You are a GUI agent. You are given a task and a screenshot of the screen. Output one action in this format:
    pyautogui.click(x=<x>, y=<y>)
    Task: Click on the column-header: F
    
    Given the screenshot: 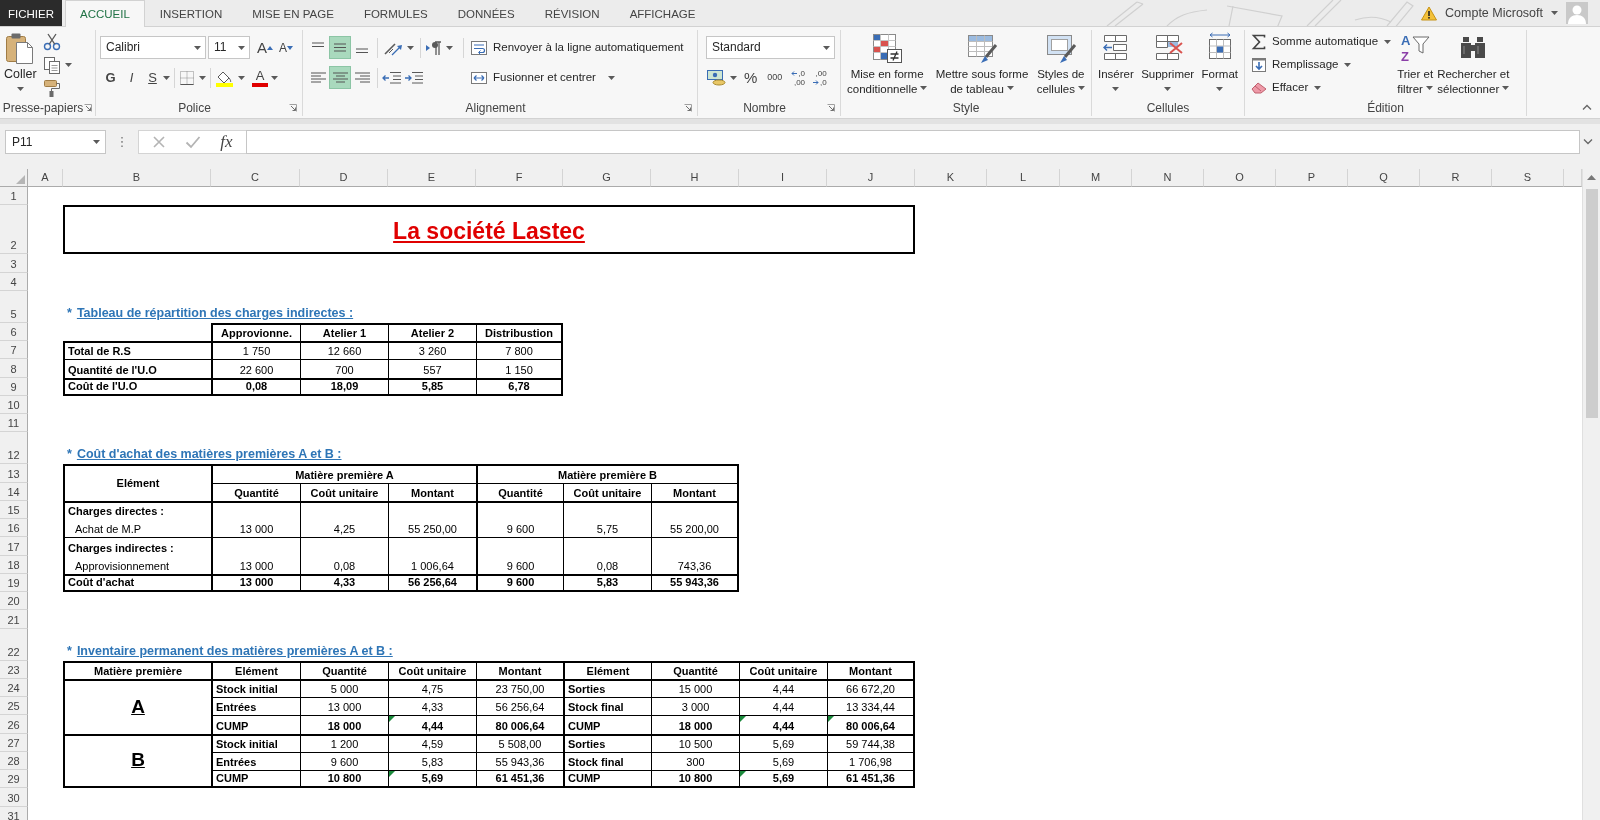 What is the action you would take?
    pyautogui.click(x=519, y=178)
    